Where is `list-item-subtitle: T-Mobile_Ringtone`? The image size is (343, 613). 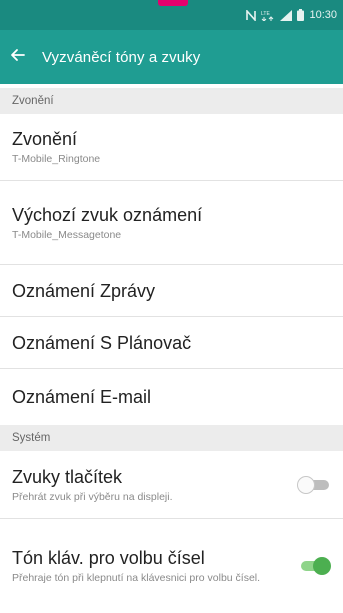
list-item-subtitle: T-Mobile_Ringtone is located at coordinates (56, 159).